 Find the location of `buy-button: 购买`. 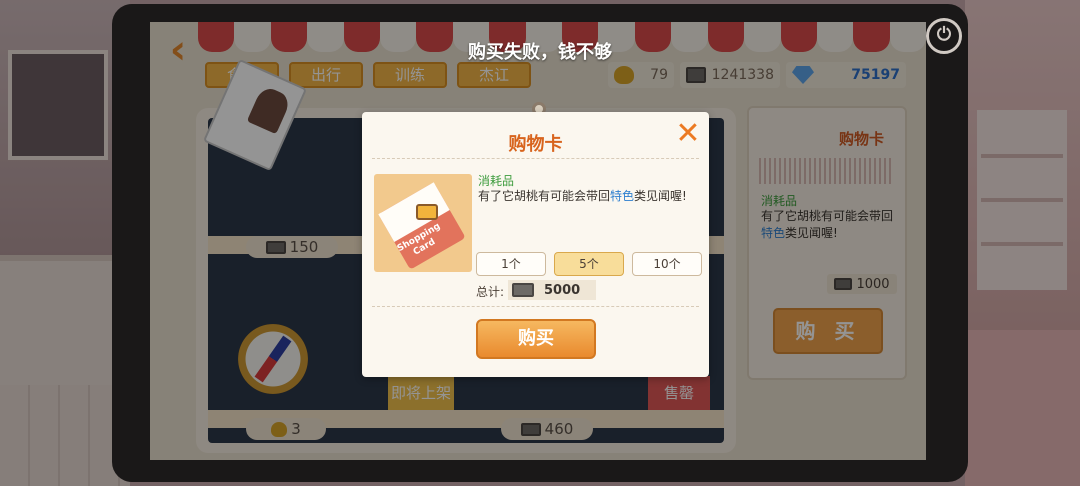

buy-button: 购买 is located at coordinates (536, 339).